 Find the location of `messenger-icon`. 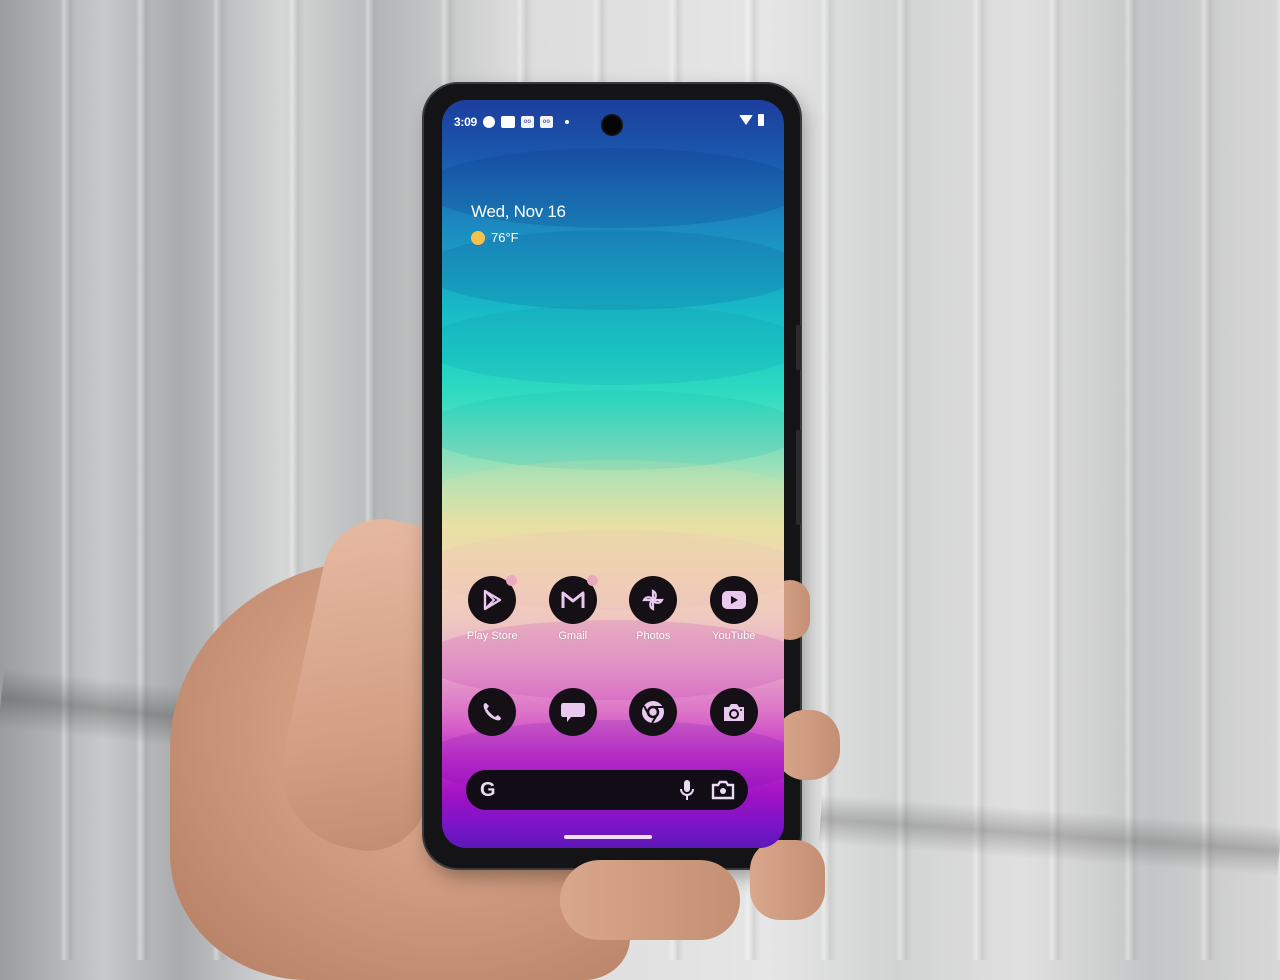

messenger-icon is located at coordinates (488, 122).